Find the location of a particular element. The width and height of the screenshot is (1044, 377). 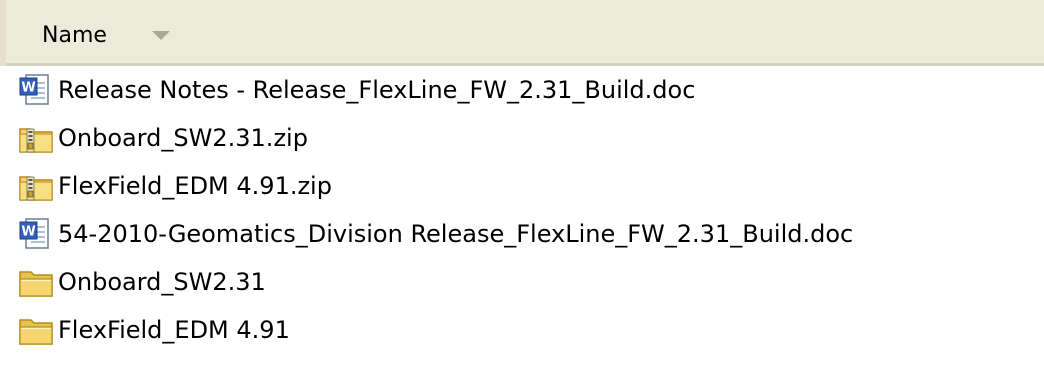

file-row: FlexField_EDM 4.91.zip is located at coordinates (522, 186).